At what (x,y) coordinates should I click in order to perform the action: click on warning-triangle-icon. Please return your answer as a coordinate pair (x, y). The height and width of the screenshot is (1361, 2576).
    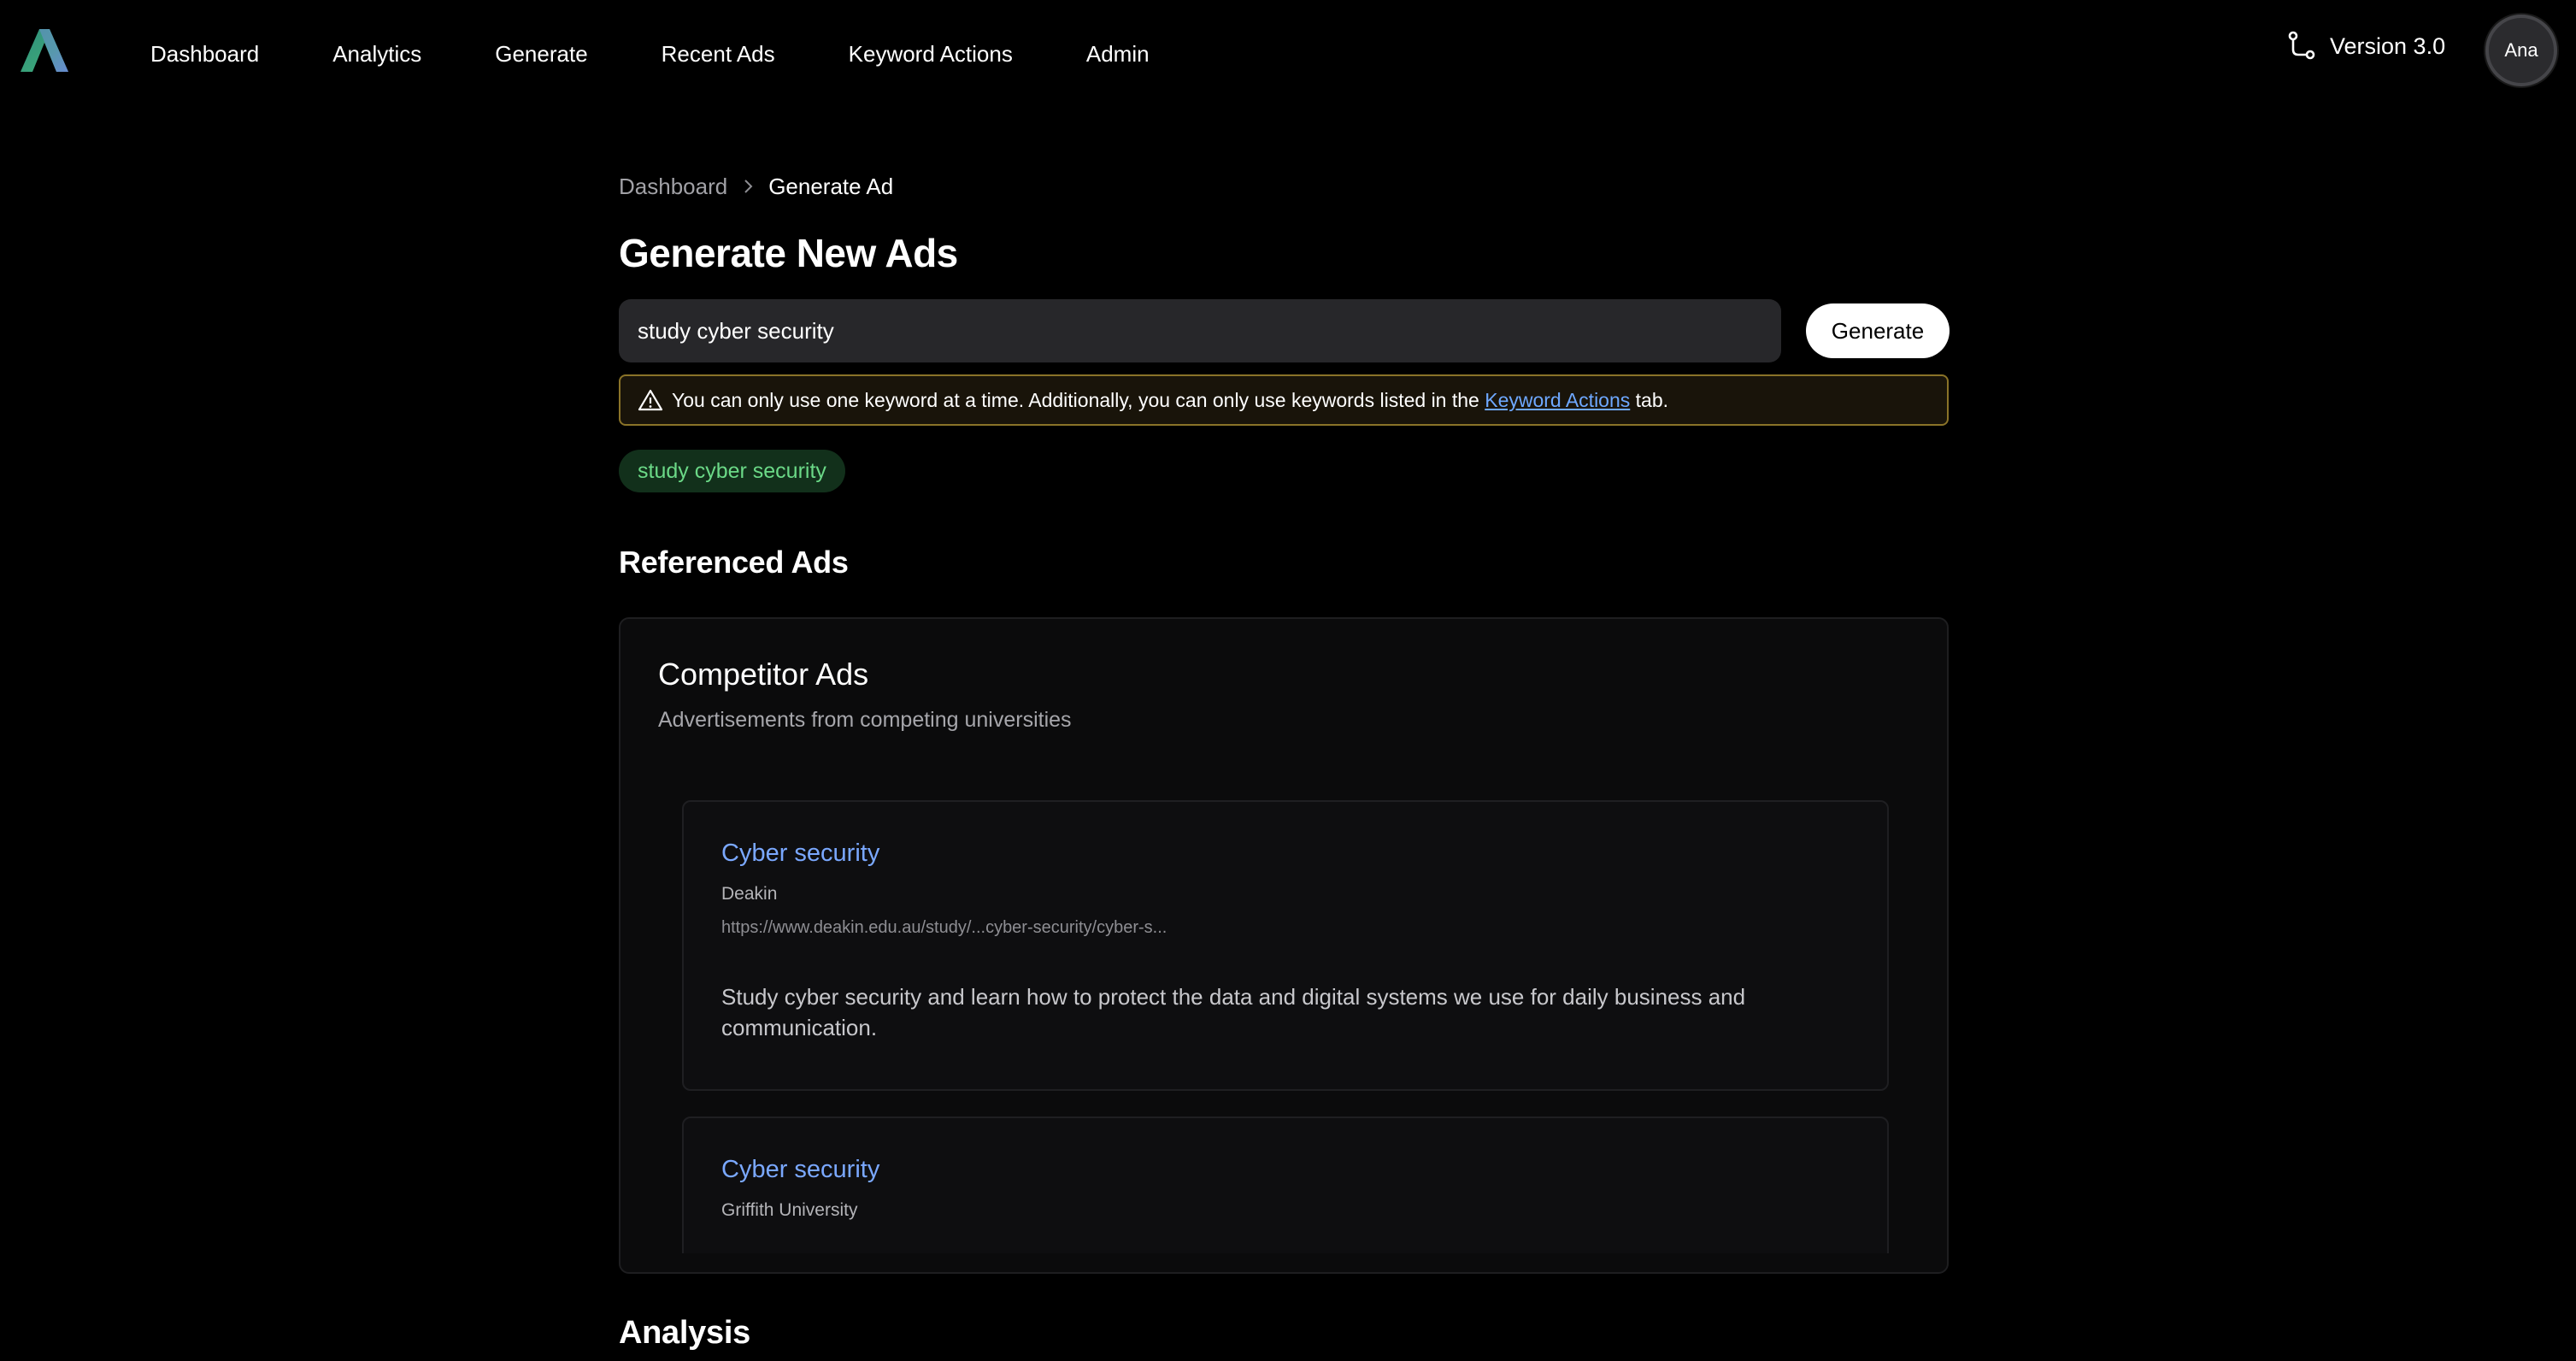
    Looking at the image, I should click on (650, 400).